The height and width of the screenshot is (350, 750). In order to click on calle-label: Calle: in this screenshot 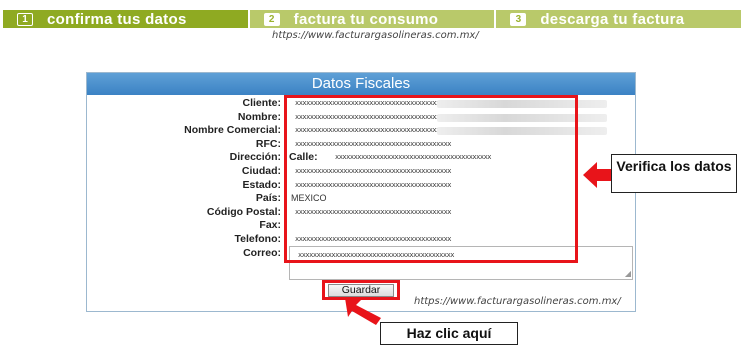, I will do `click(303, 157)`.